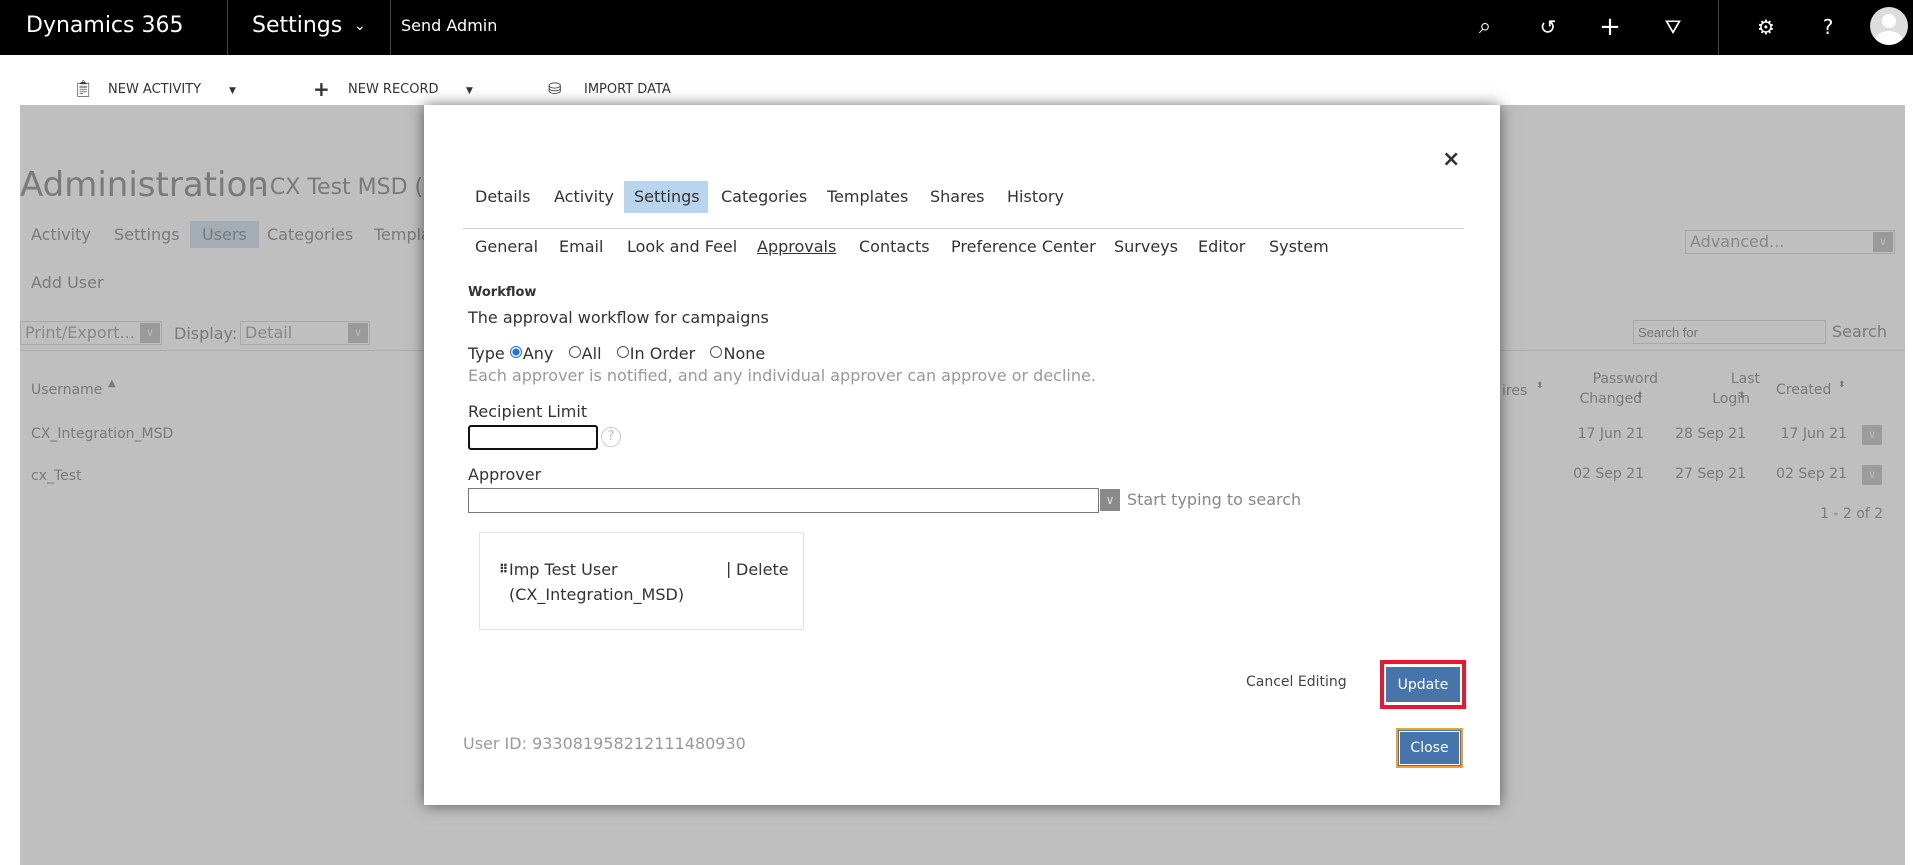  Describe the element at coordinates (66, 390) in the screenshot. I see `column-username: Username` at that location.